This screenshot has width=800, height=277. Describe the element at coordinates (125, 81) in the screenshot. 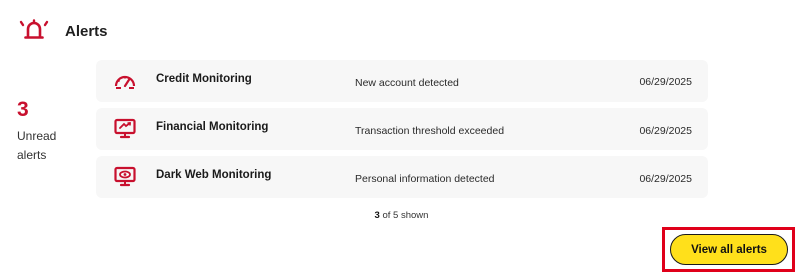

I see `speedometer-icon` at that location.